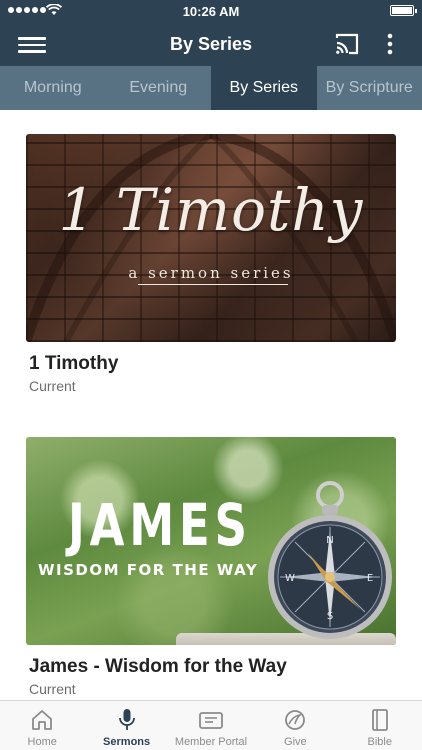  Describe the element at coordinates (211, 273) in the screenshot. I see `artwork-subtitle: a sermon series` at that location.